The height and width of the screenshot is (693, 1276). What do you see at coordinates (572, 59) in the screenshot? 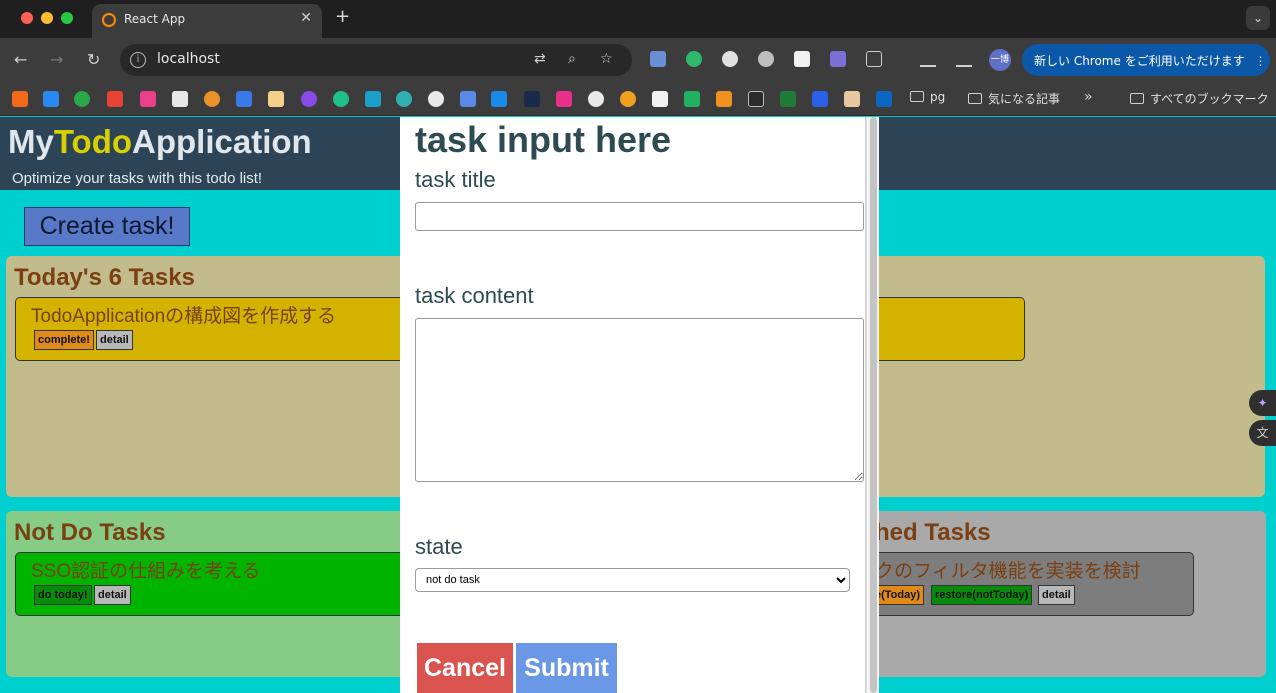
I see `zoom-icon: ⌕` at bounding box center [572, 59].